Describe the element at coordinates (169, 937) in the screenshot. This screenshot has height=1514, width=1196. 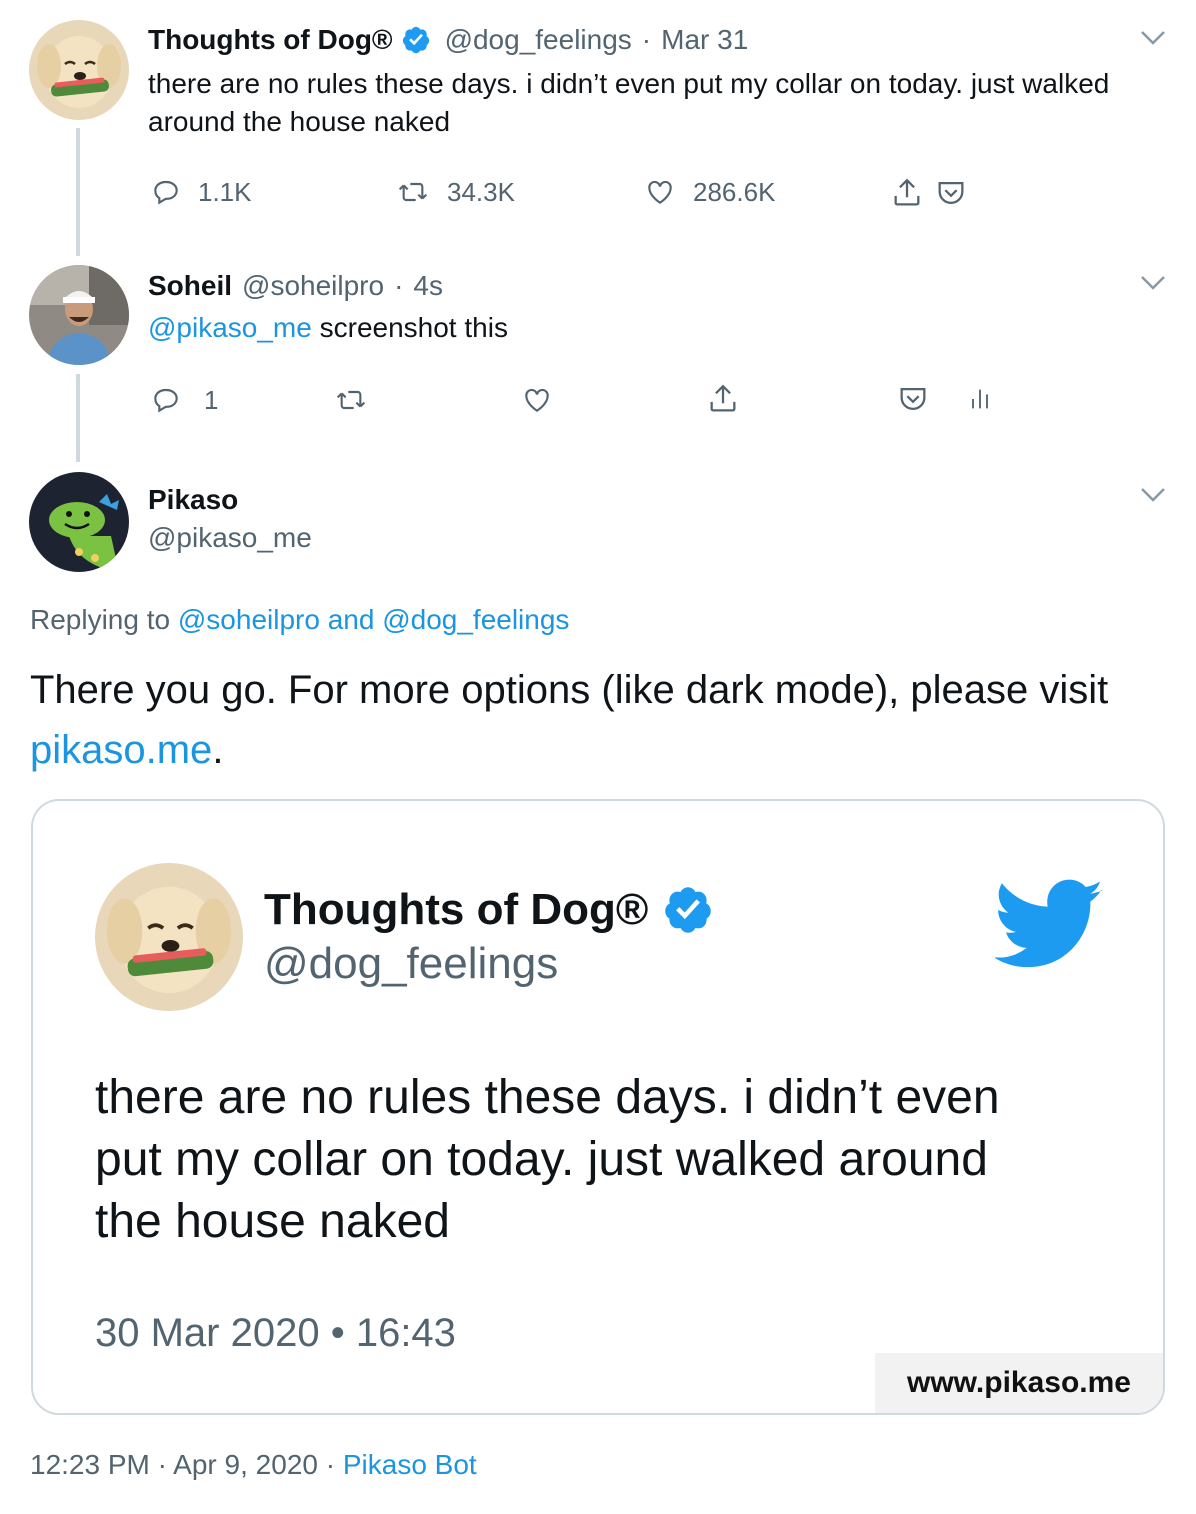
I see `card-avatar-dog` at that location.